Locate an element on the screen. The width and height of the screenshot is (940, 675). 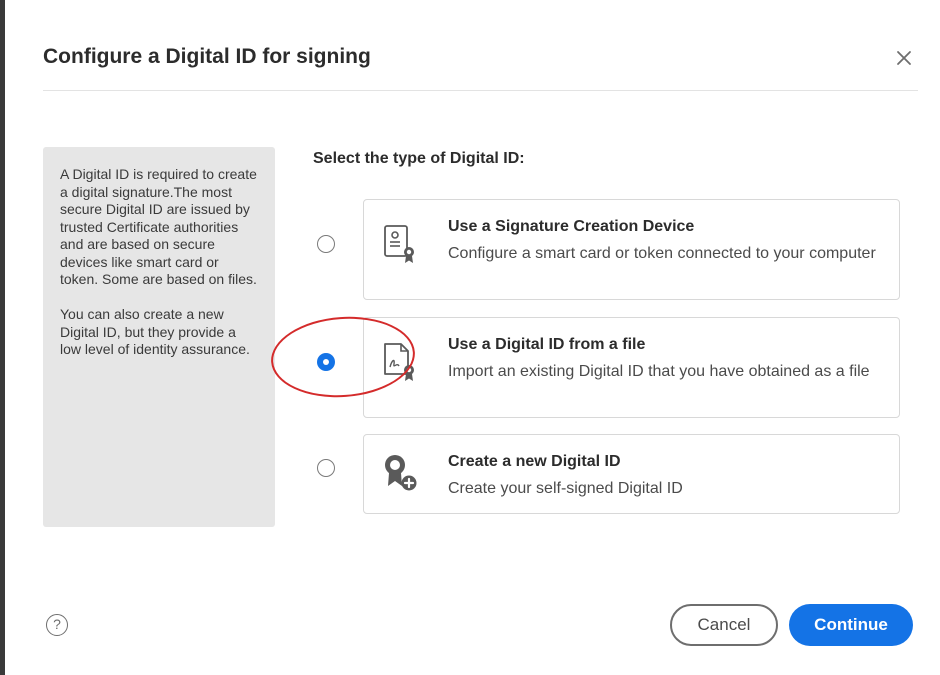
close-icon is located at coordinates (904, 58).